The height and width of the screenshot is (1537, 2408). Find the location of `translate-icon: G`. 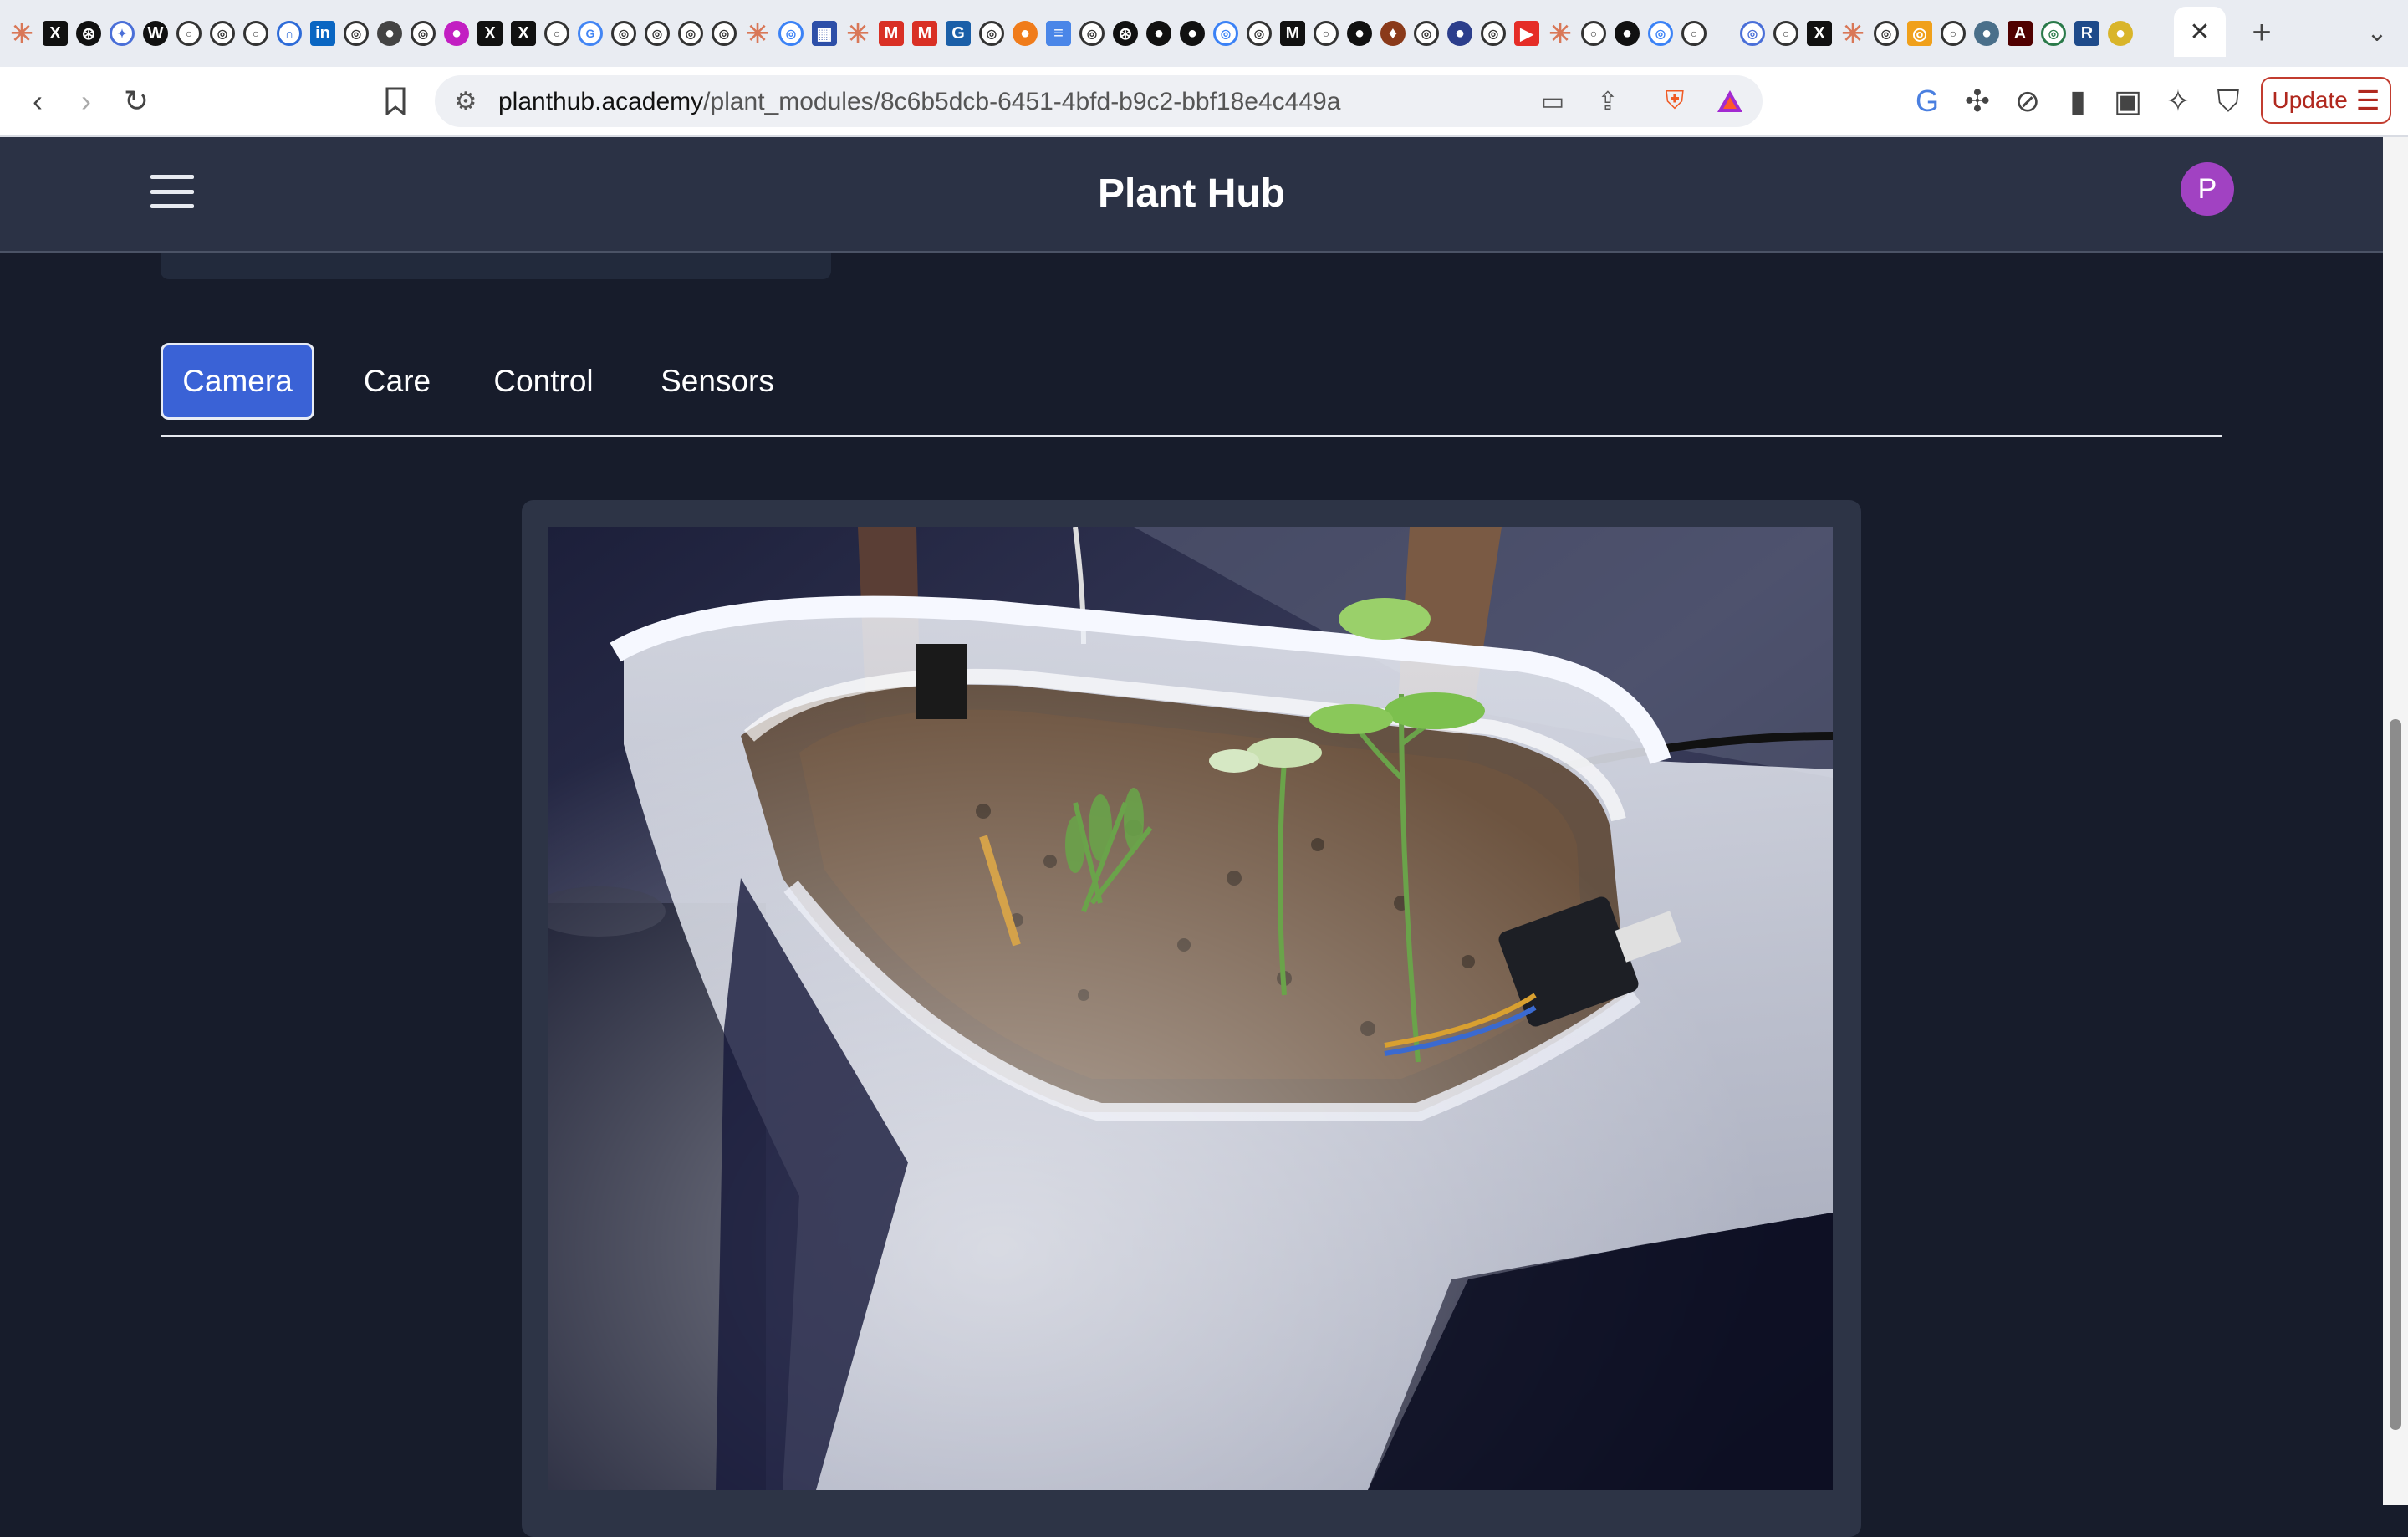

translate-icon: G is located at coordinates (1927, 101).